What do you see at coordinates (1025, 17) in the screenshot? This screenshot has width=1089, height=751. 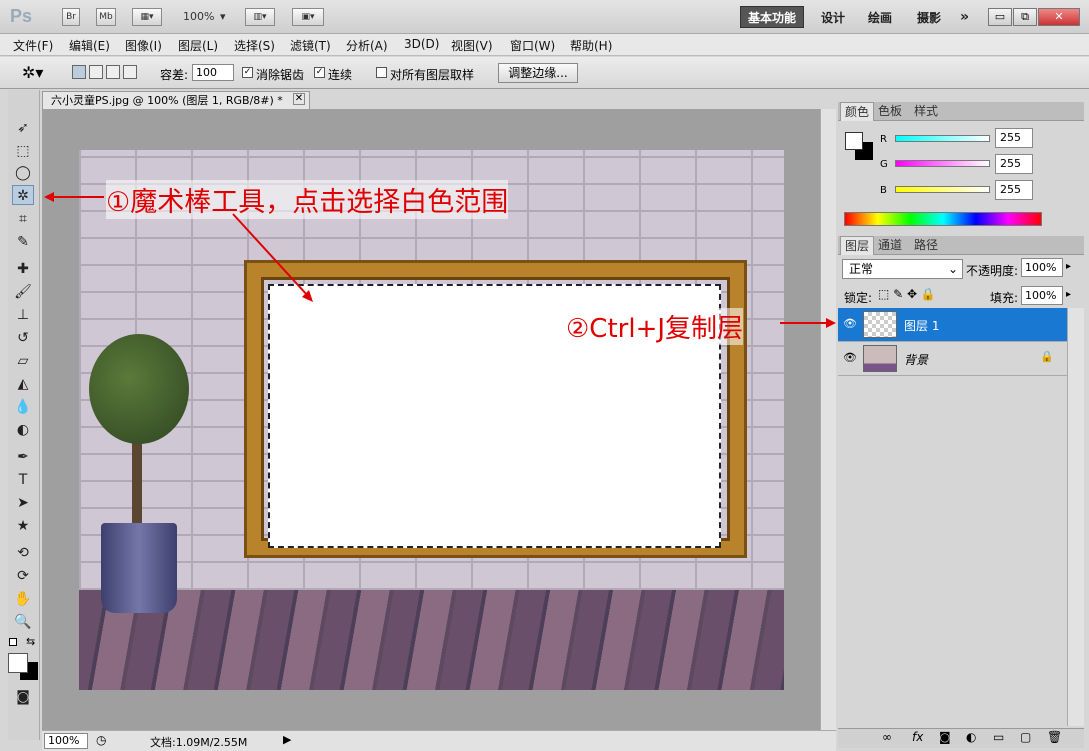 I see `restore-button: ⧉` at bounding box center [1025, 17].